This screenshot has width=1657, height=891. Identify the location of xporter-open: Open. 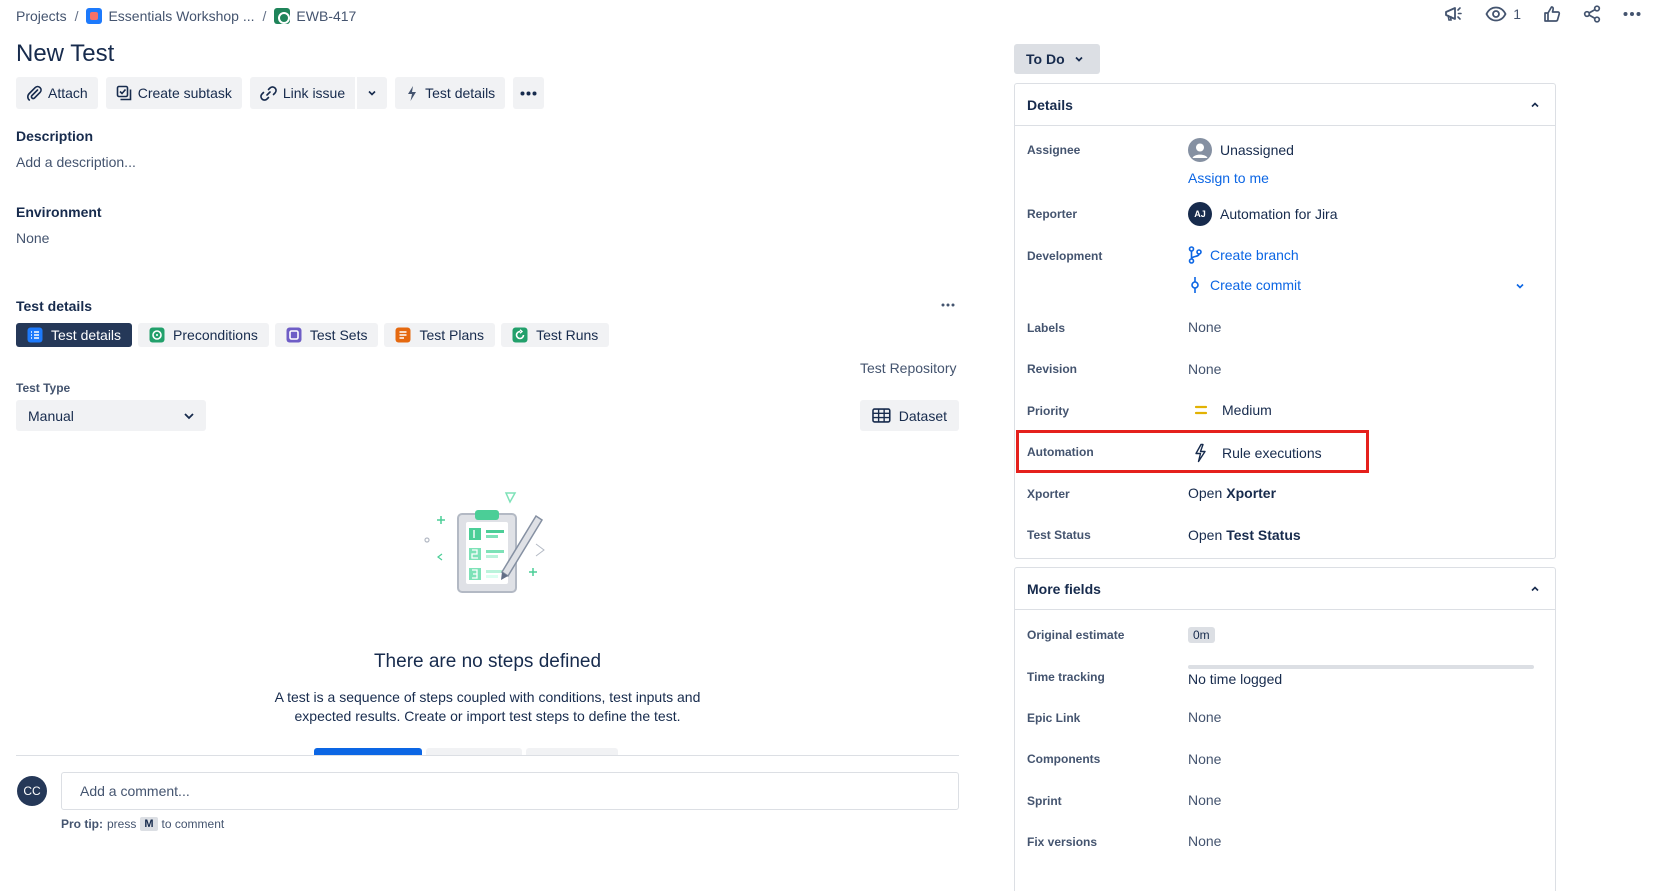
(1205, 493).